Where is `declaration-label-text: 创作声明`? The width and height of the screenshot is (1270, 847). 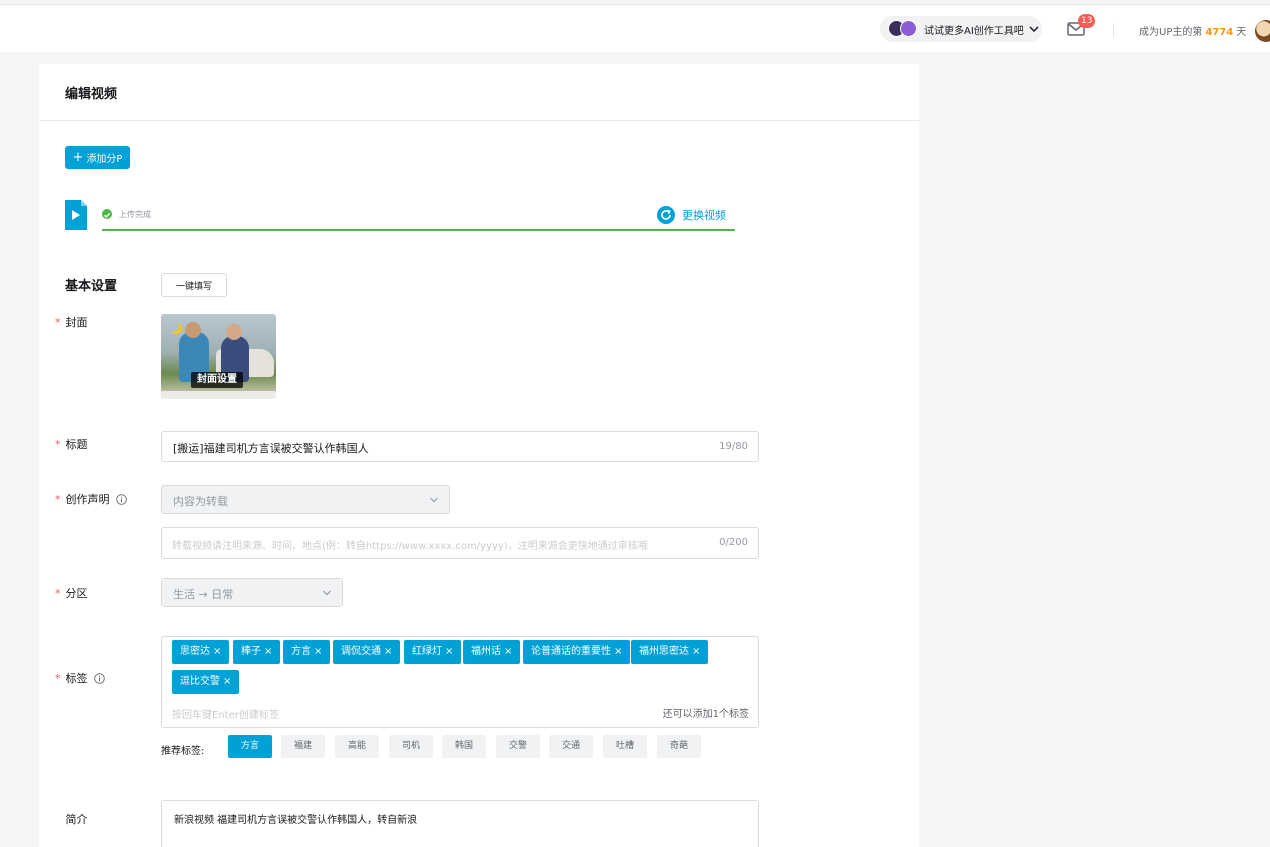
declaration-label-text: 创作声明 is located at coordinates (87, 499).